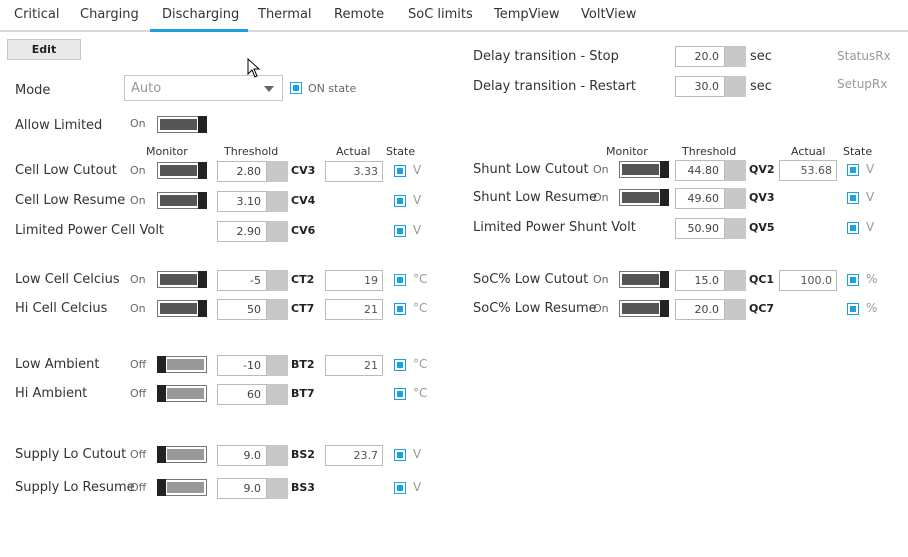  Describe the element at coordinates (138, 364) in the screenshot. I see `row-monitor-state-bt2: Off` at that location.